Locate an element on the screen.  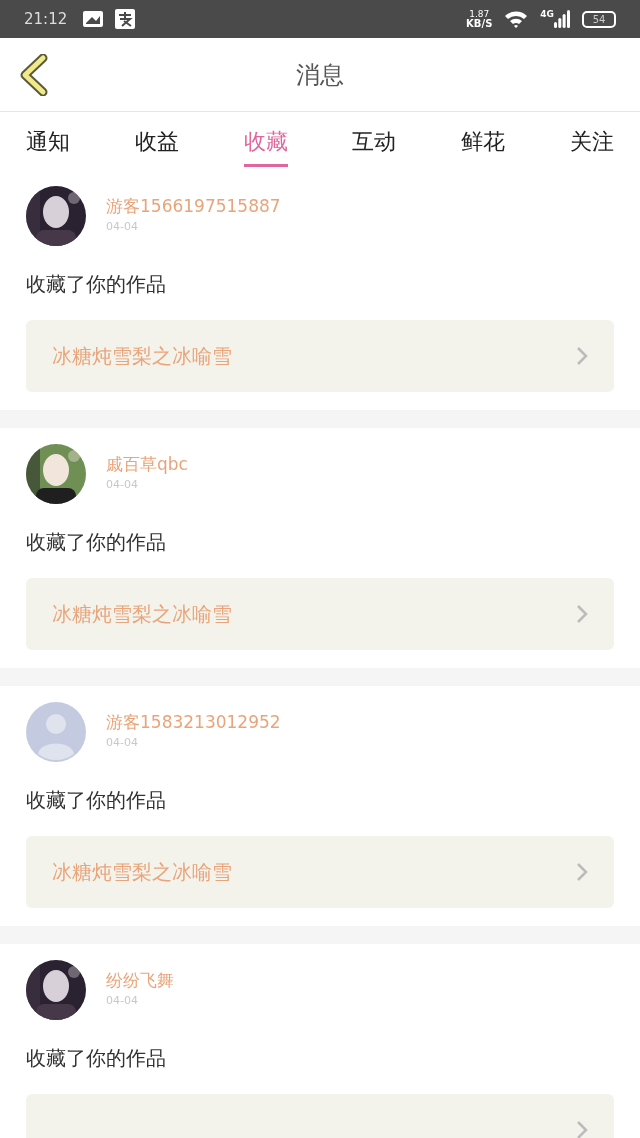
network-speed: 1.87 is located at coordinates (479, 14).